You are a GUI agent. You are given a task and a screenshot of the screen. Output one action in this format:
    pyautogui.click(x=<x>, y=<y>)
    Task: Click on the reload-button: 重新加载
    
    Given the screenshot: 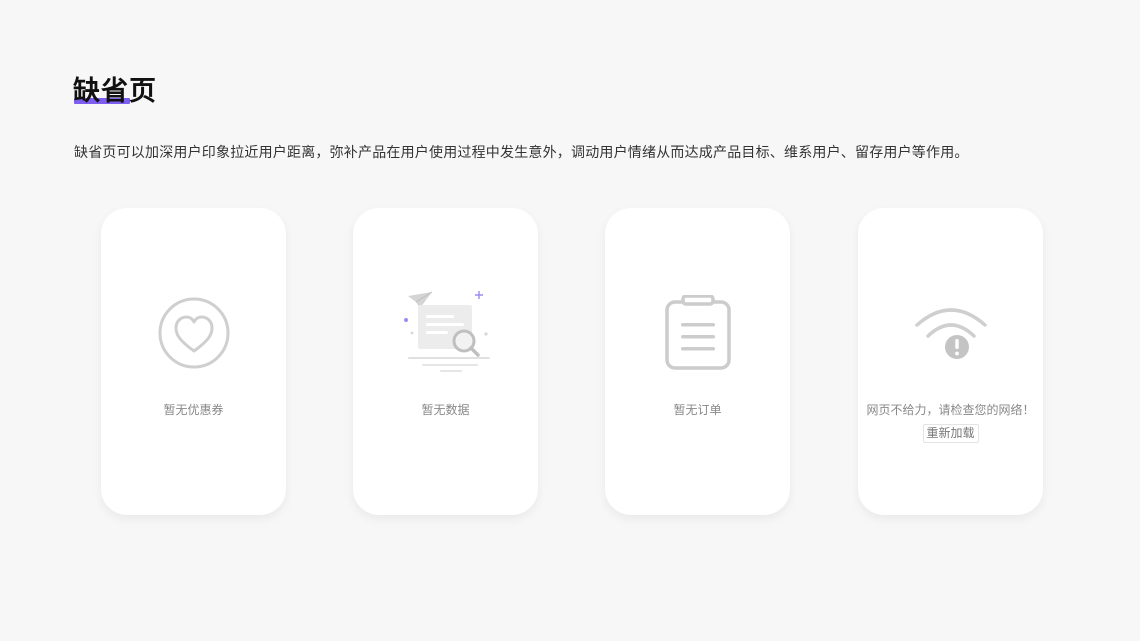 What is the action you would take?
    pyautogui.click(x=950, y=433)
    